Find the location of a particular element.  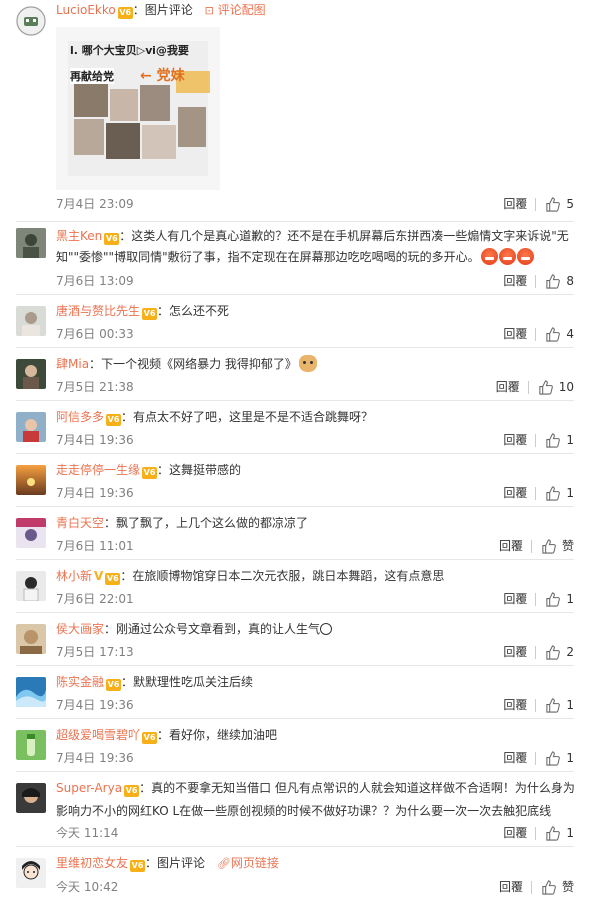

image-icon: ⊡ is located at coordinates (209, 10).